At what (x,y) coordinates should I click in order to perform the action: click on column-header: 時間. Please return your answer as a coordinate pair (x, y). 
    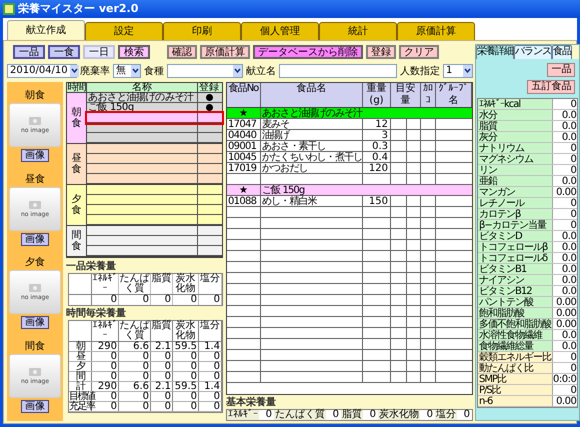
    Looking at the image, I should click on (77, 87).